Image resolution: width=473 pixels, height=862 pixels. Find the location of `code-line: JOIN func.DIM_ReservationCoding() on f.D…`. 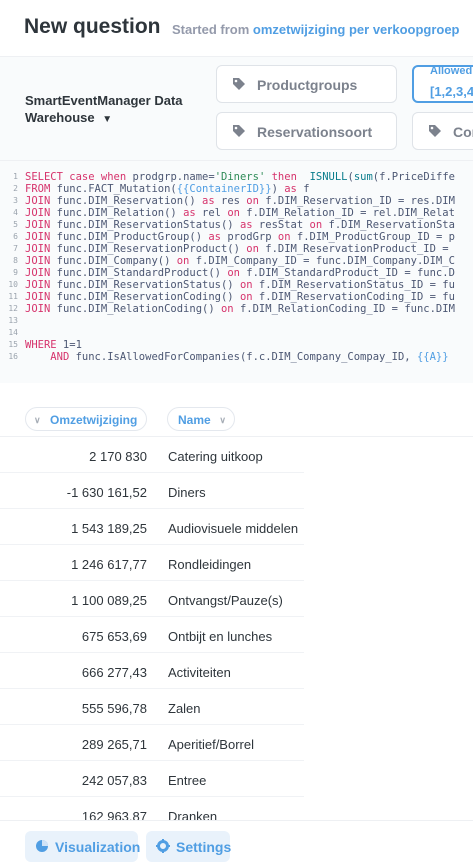

code-line: JOIN func.DIM_ReservationCoding() on f.D… is located at coordinates (240, 297).